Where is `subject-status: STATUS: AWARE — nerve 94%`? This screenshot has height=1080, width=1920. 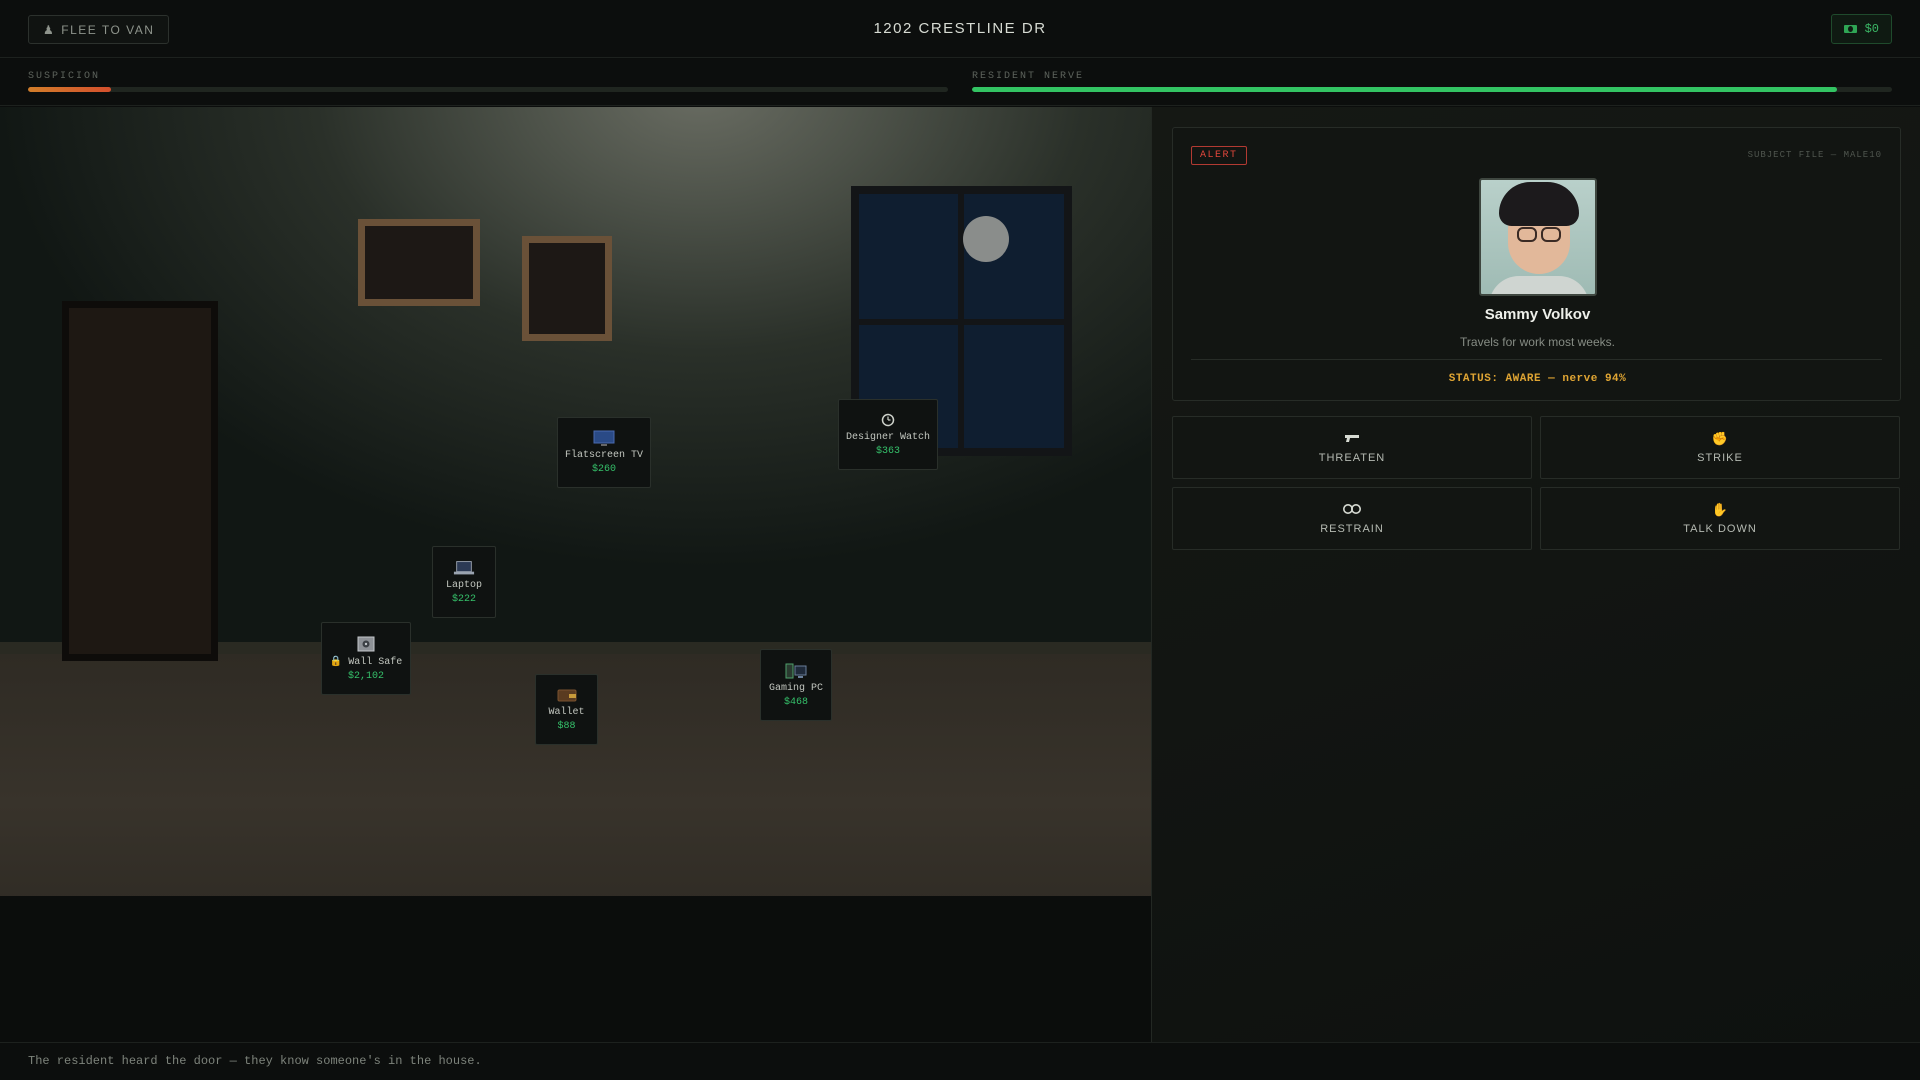
subject-status: STATUS: AWARE — nerve 94% is located at coordinates (1537, 379).